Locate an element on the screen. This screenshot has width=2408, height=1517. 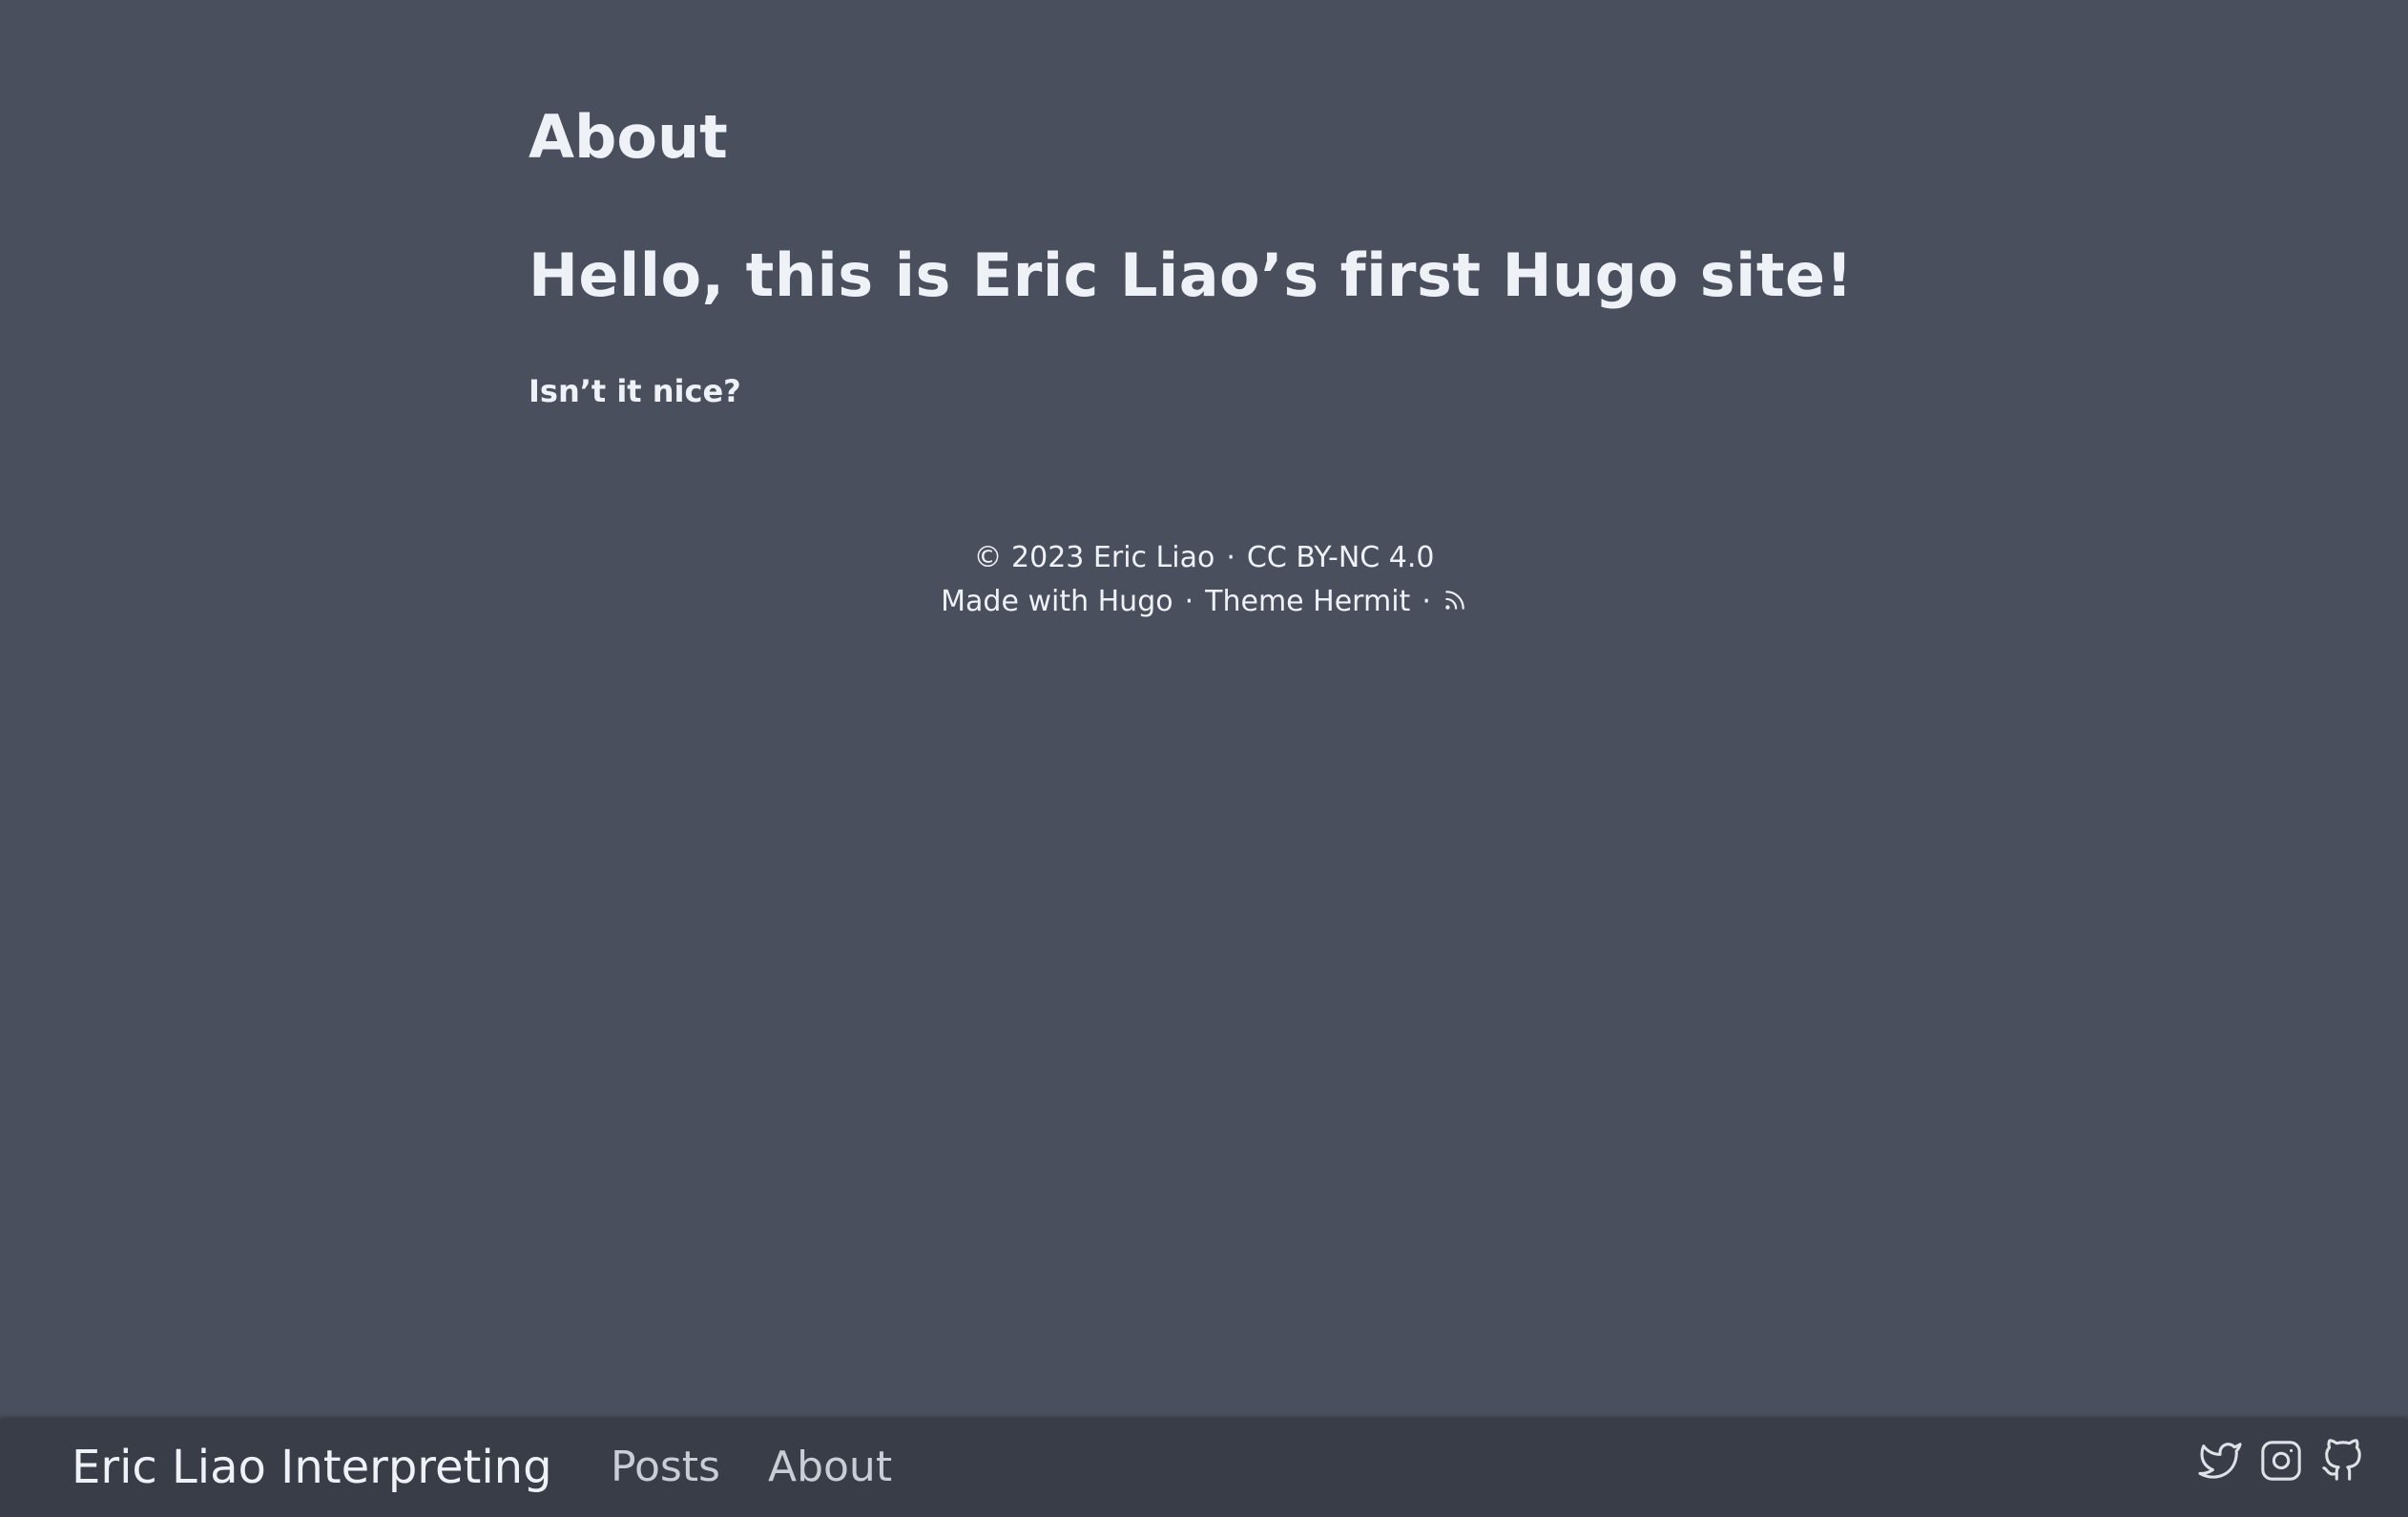
site-header: Eric Liao Interpreting Posts About is located at coordinates (1204, 1468).